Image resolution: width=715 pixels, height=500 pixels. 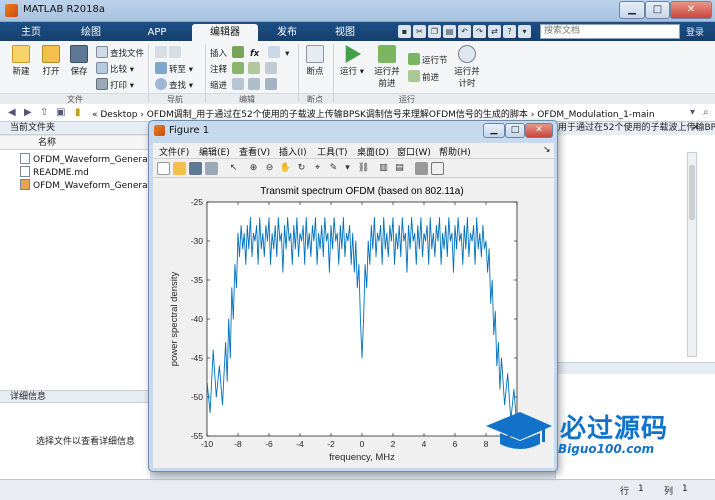 I want to click on menu-edit: 编辑(E), so click(x=214, y=151).